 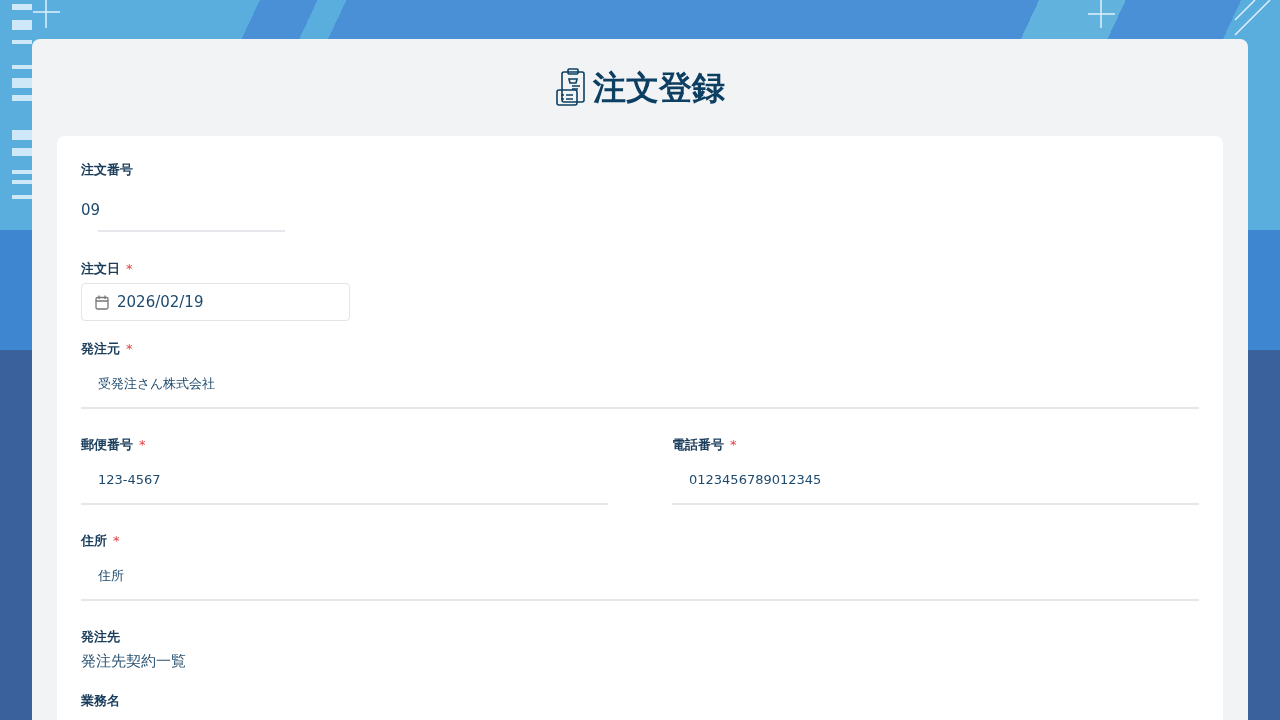 What do you see at coordinates (215, 302) in the screenshot?
I see `date-field: 2026/02/19` at bounding box center [215, 302].